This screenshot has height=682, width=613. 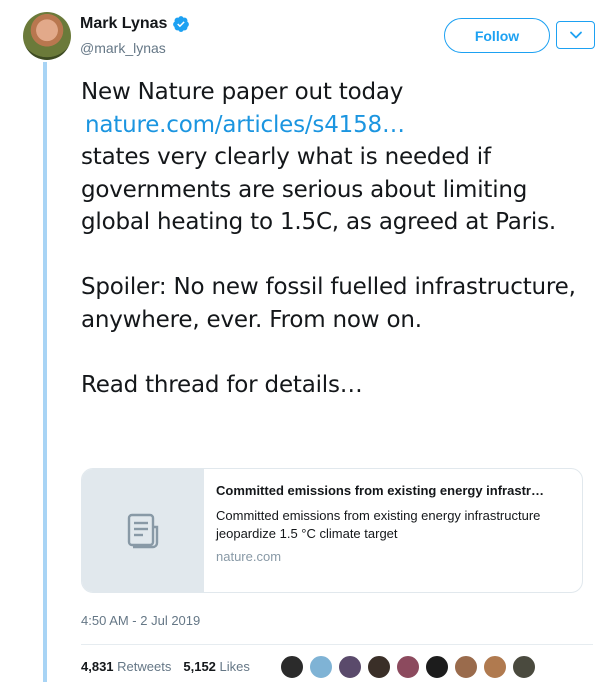 What do you see at coordinates (123, 24) in the screenshot?
I see `author-display-name: Mark Lynas` at bounding box center [123, 24].